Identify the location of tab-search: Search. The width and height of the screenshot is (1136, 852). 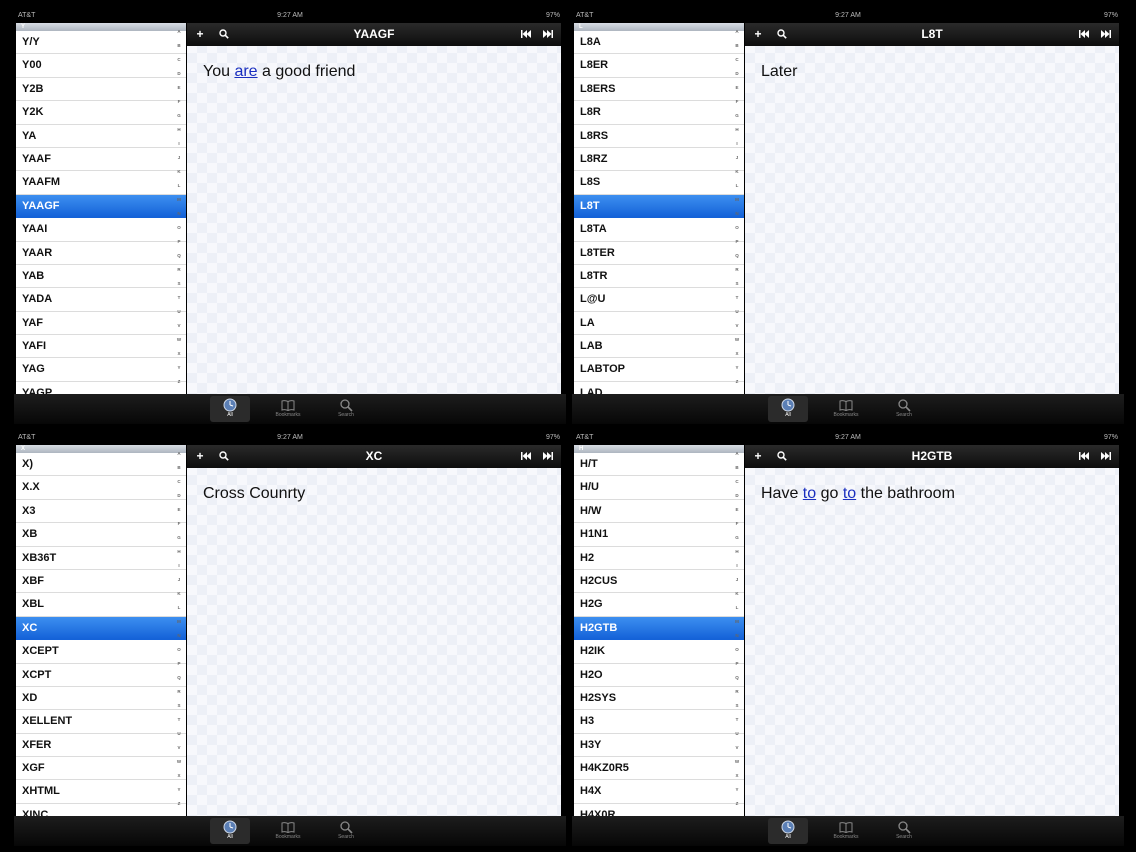
(904, 409).